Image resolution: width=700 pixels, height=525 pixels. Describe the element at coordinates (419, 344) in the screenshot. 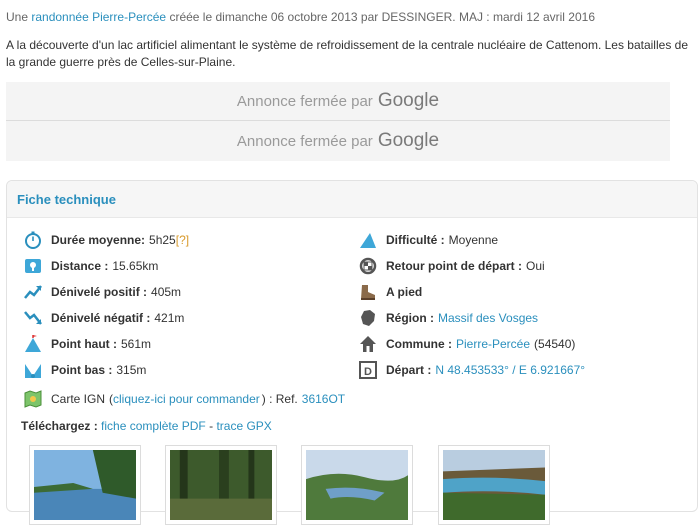

I see `commune-label: Commune :` at that location.